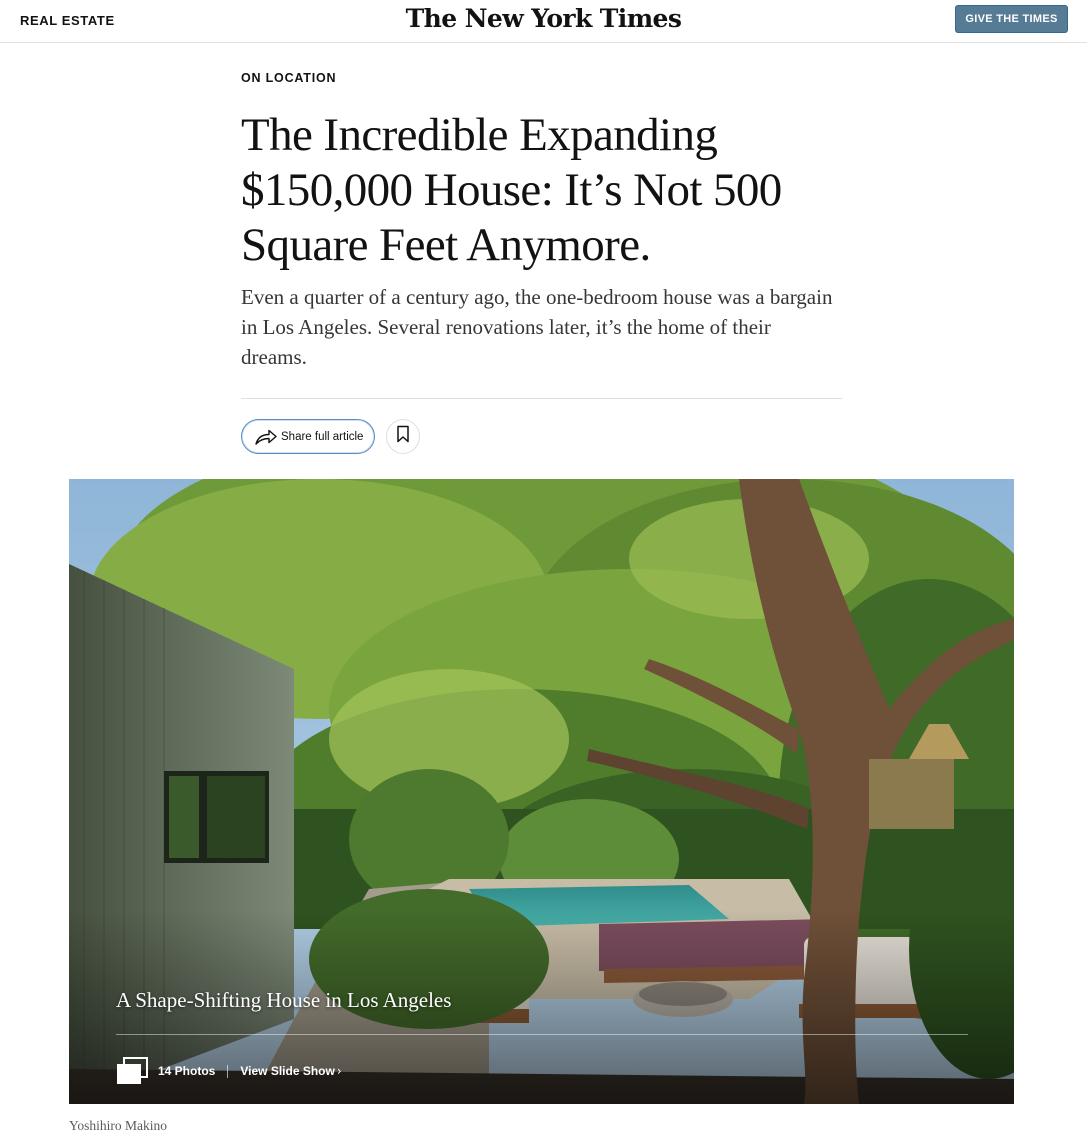 The width and height of the screenshot is (1087, 1145). Describe the element at coordinates (118, 1125) in the screenshot. I see `photo-credit: Yoshihiro Makino` at that location.